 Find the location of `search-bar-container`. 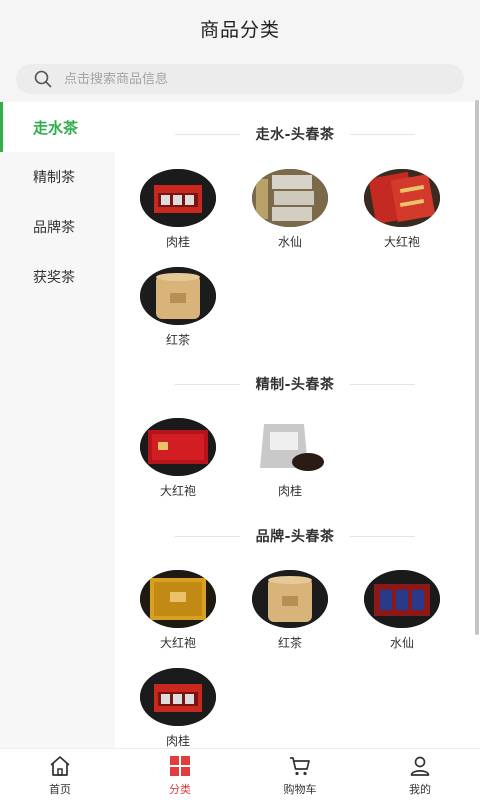

search-bar-container is located at coordinates (240, 79).